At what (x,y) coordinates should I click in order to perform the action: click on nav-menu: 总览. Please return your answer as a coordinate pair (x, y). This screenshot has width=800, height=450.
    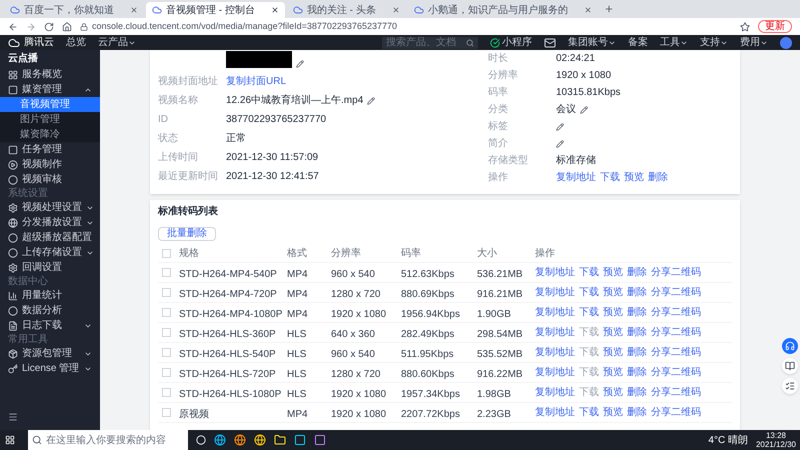
    Looking at the image, I should click on (76, 42).